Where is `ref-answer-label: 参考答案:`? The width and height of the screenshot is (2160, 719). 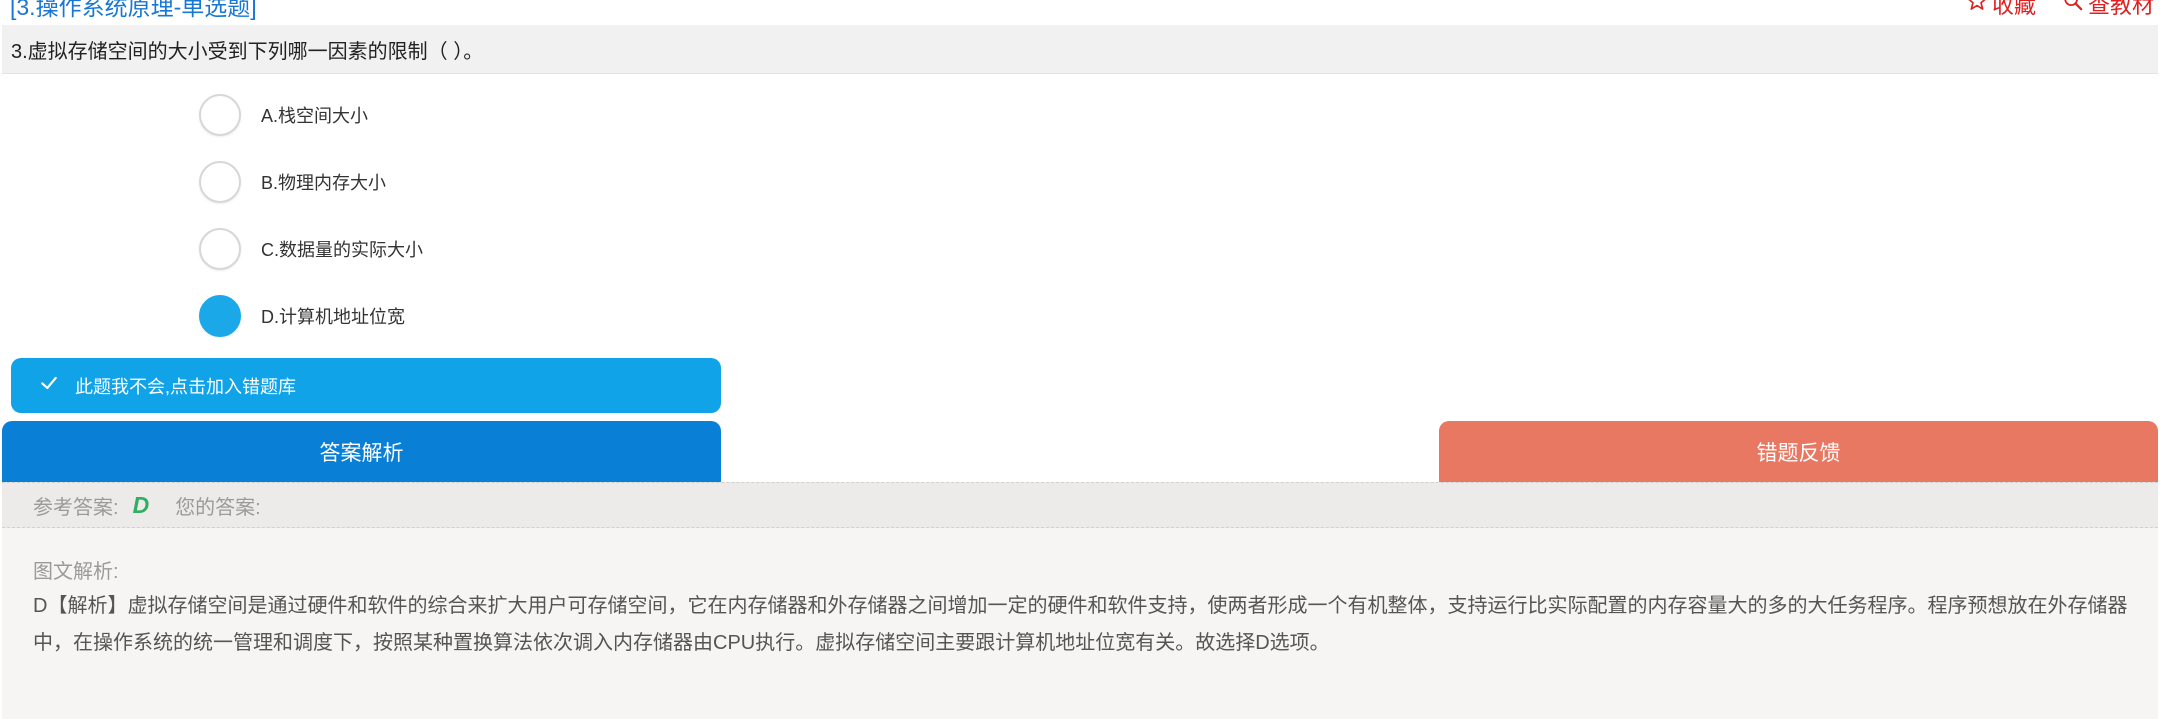
ref-answer-label: 参考答案: is located at coordinates (76, 507).